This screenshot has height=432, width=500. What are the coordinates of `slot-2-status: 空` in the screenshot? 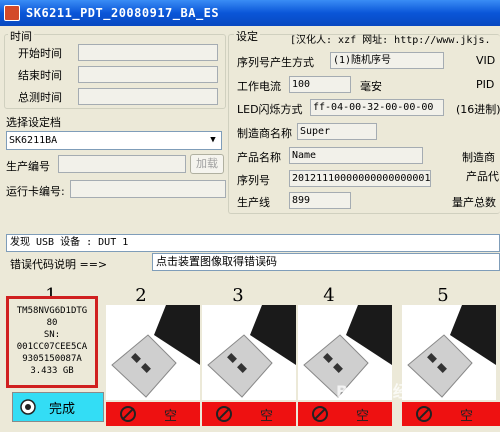 It's located at (153, 414).